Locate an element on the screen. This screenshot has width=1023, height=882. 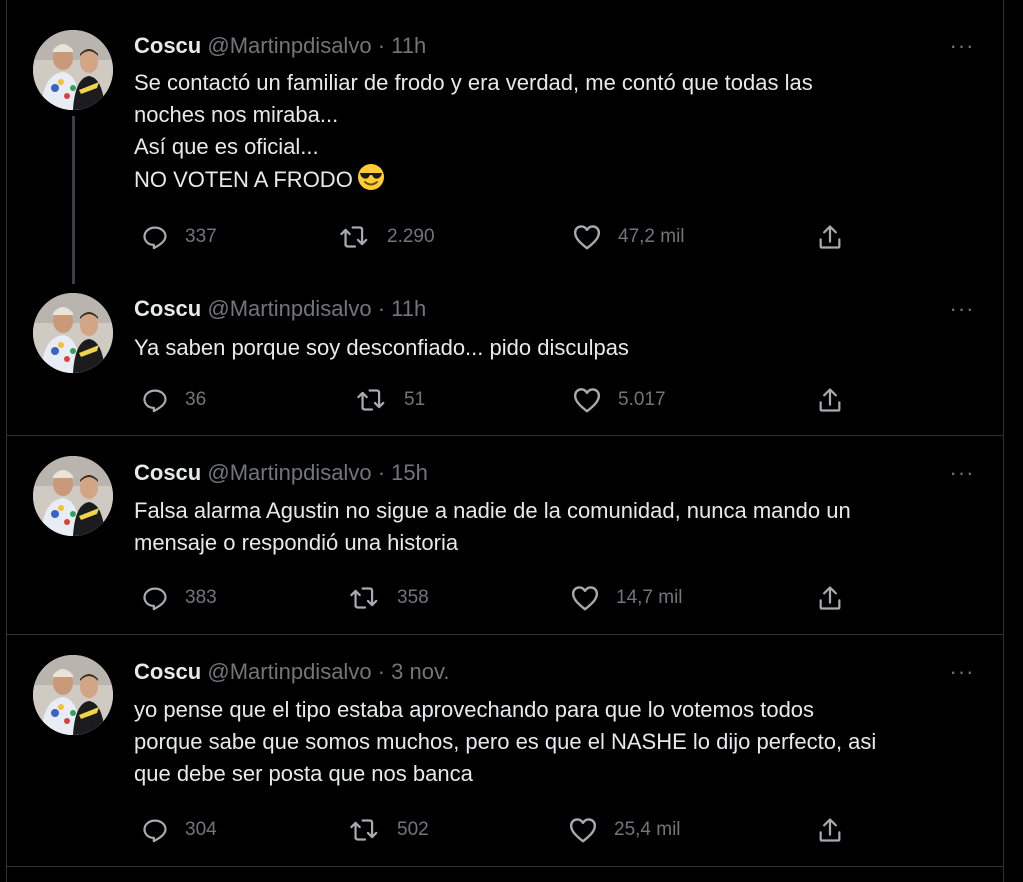
retweet-button: 358 is located at coordinates (389, 598).